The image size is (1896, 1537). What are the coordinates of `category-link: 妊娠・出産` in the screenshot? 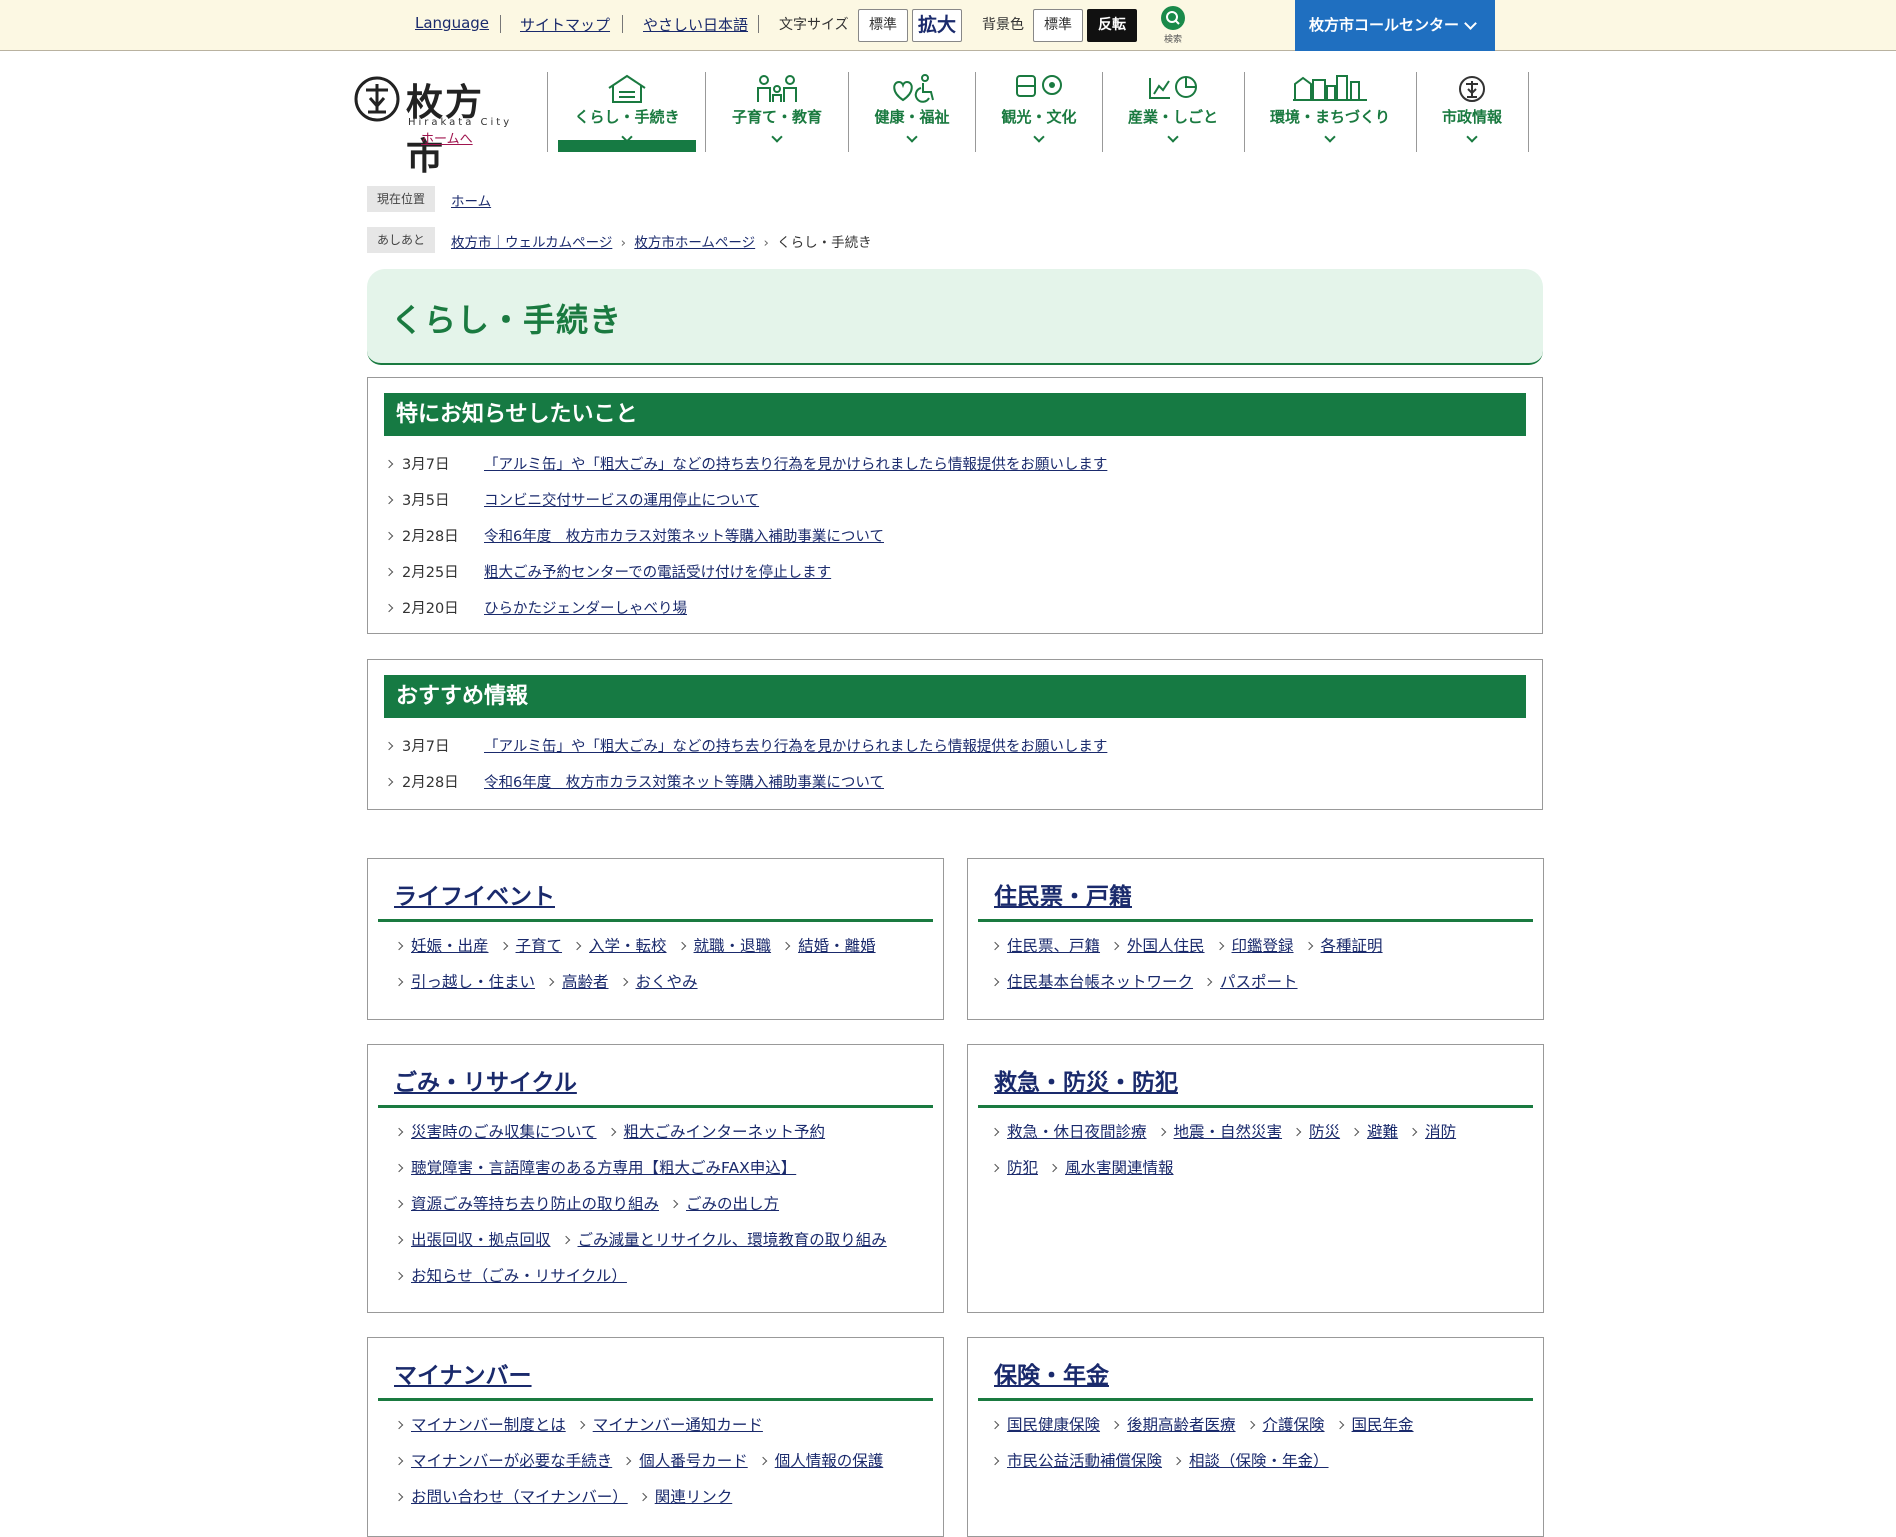 It's located at (450, 946).